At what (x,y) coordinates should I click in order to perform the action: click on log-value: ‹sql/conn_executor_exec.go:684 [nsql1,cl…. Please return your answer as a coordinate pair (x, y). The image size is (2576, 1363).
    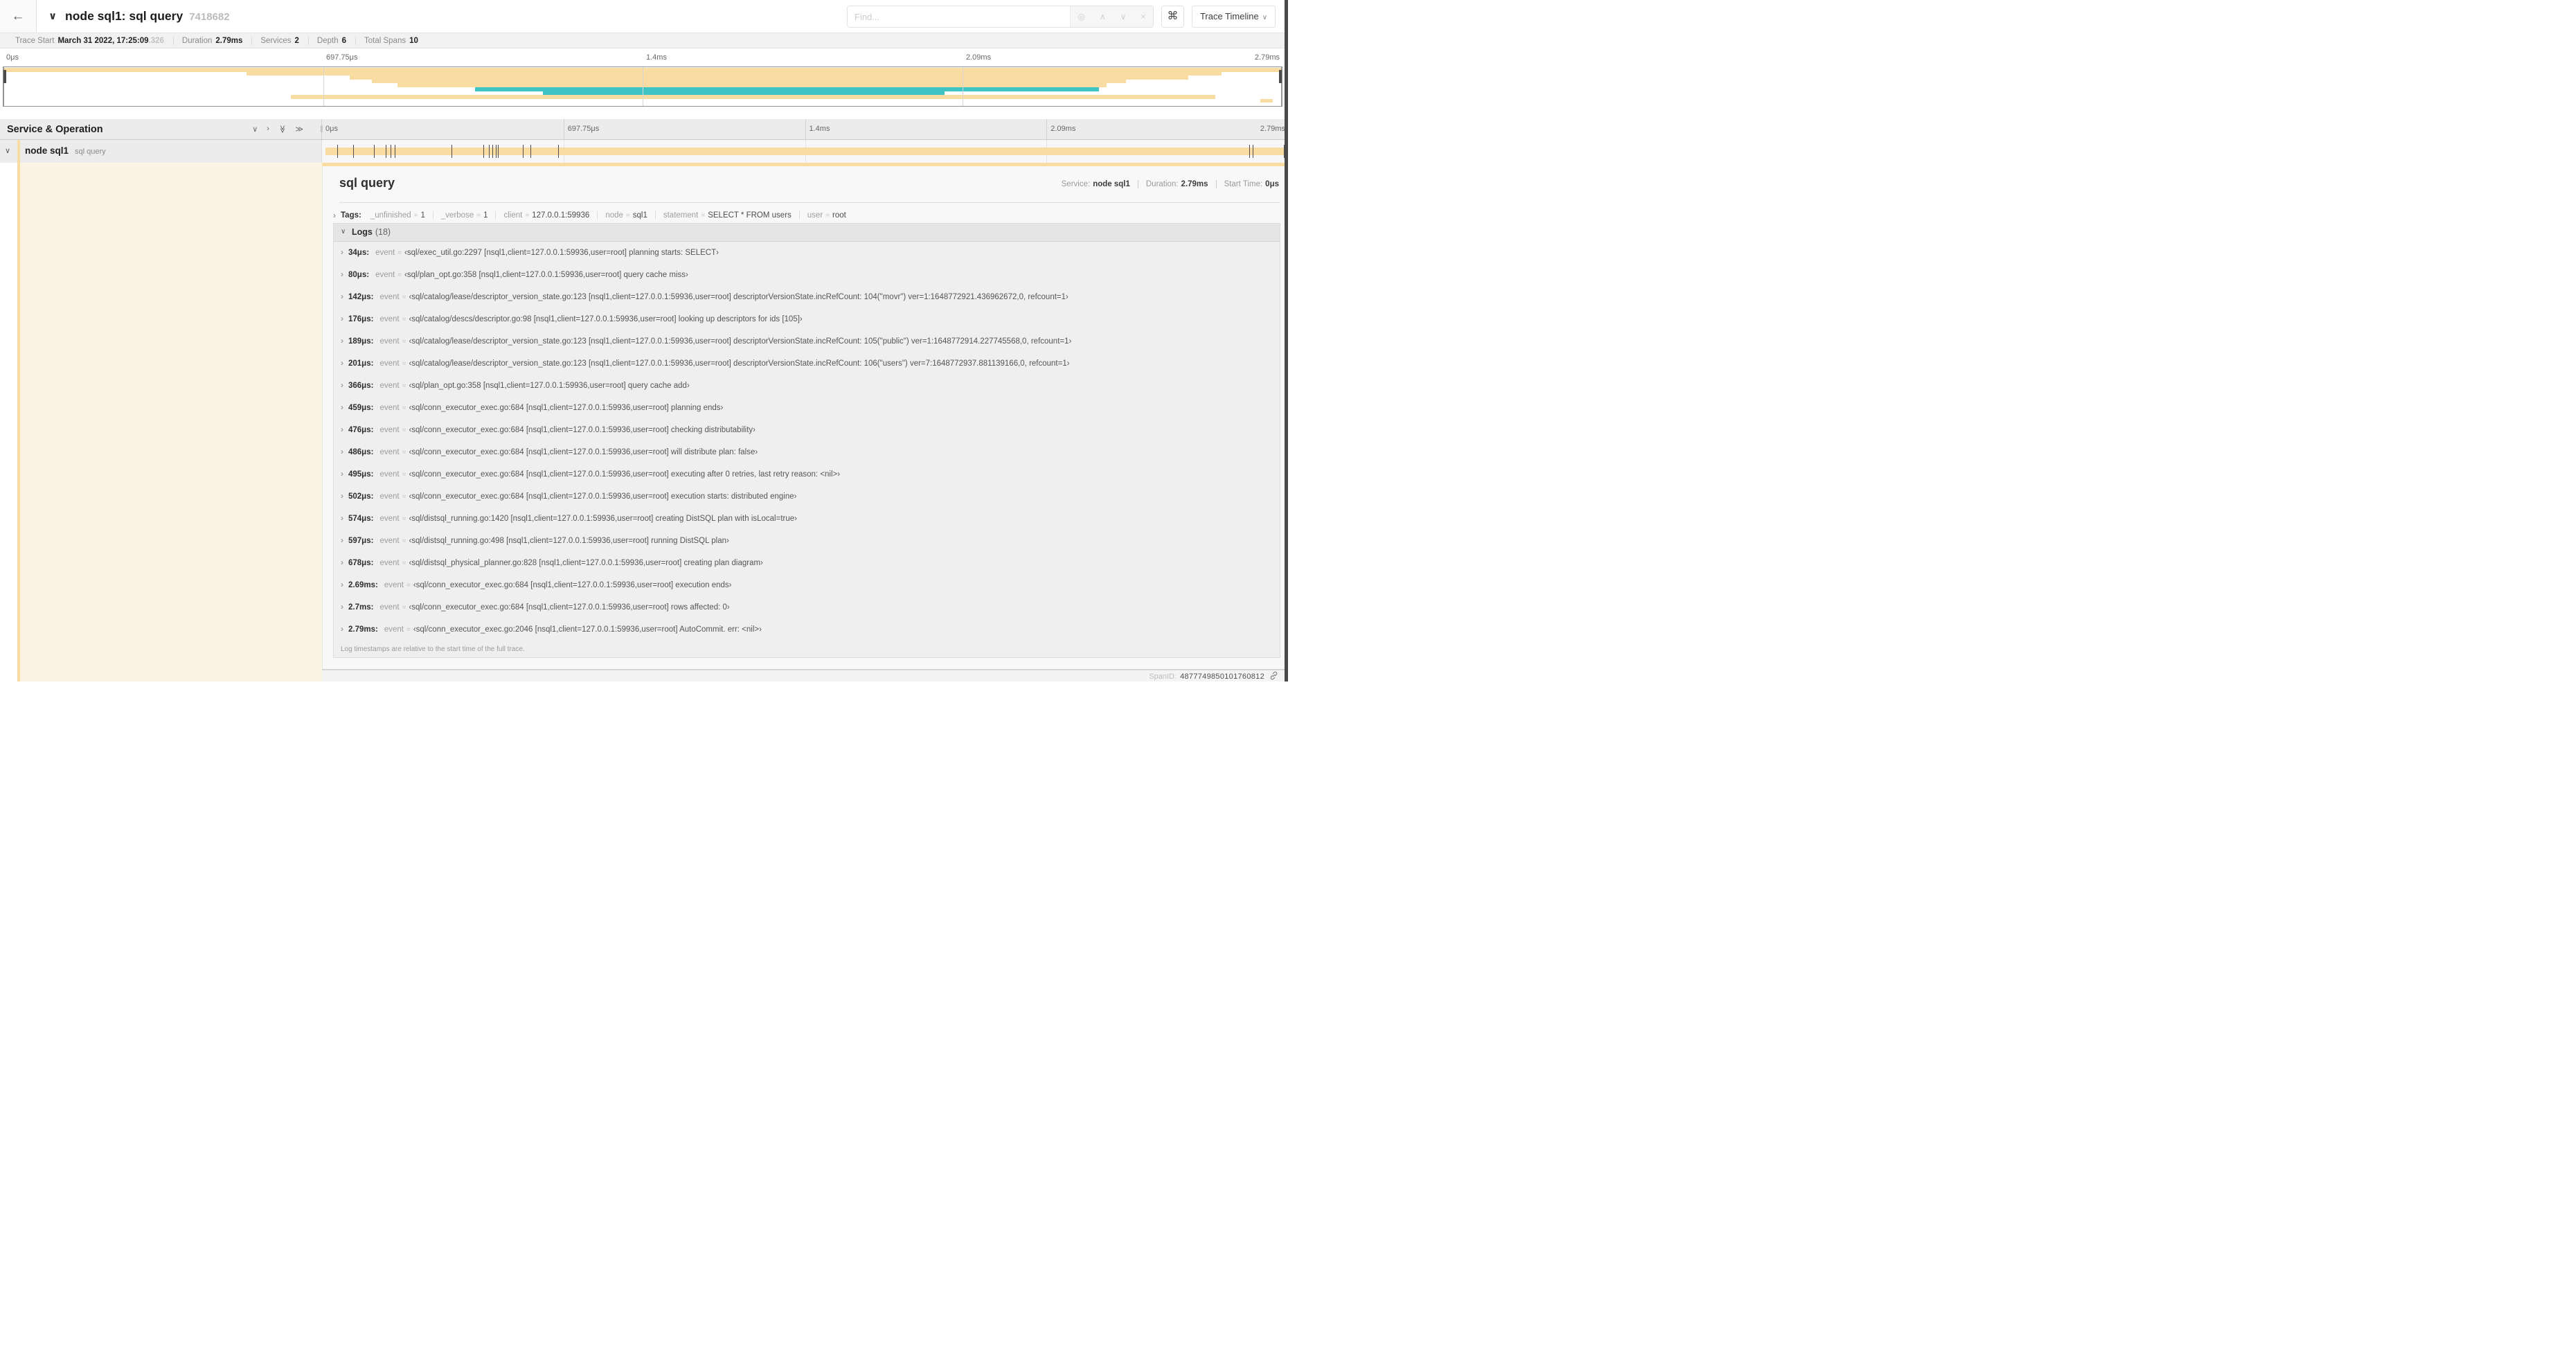
    Looking at the image, I should click on (603, 497).